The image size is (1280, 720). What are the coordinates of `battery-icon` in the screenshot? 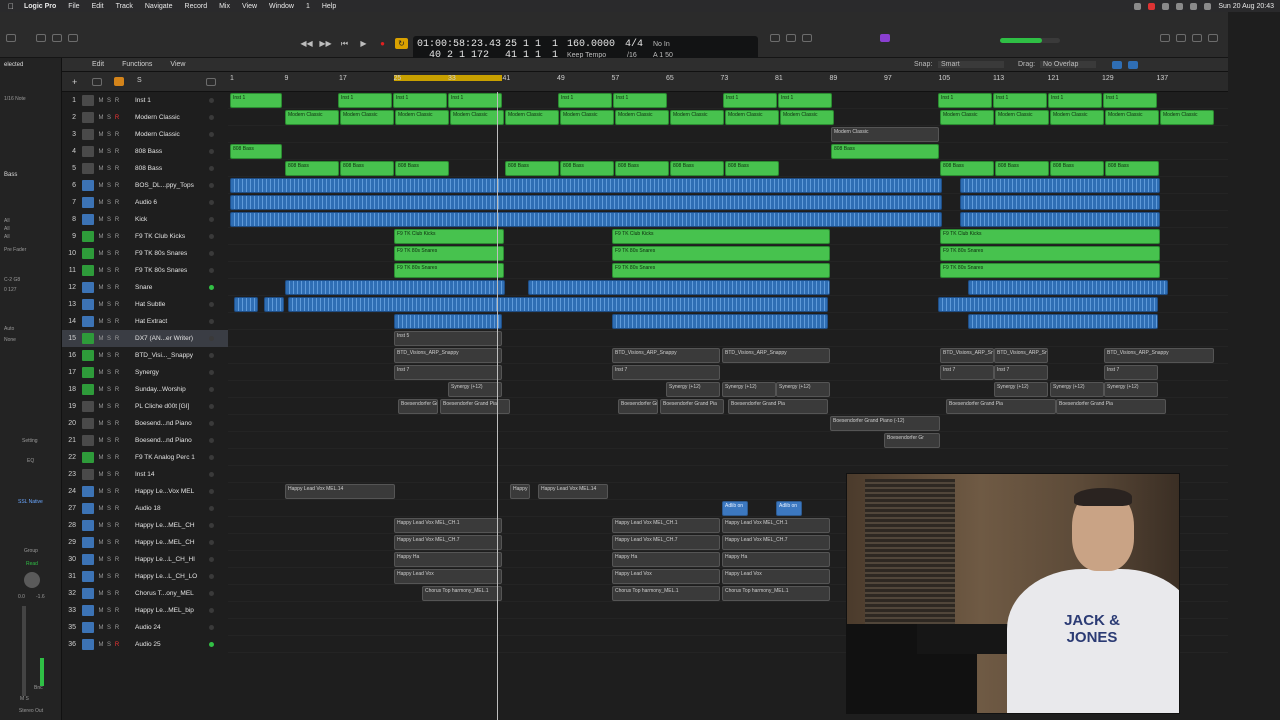 It's located at (1194, 6).